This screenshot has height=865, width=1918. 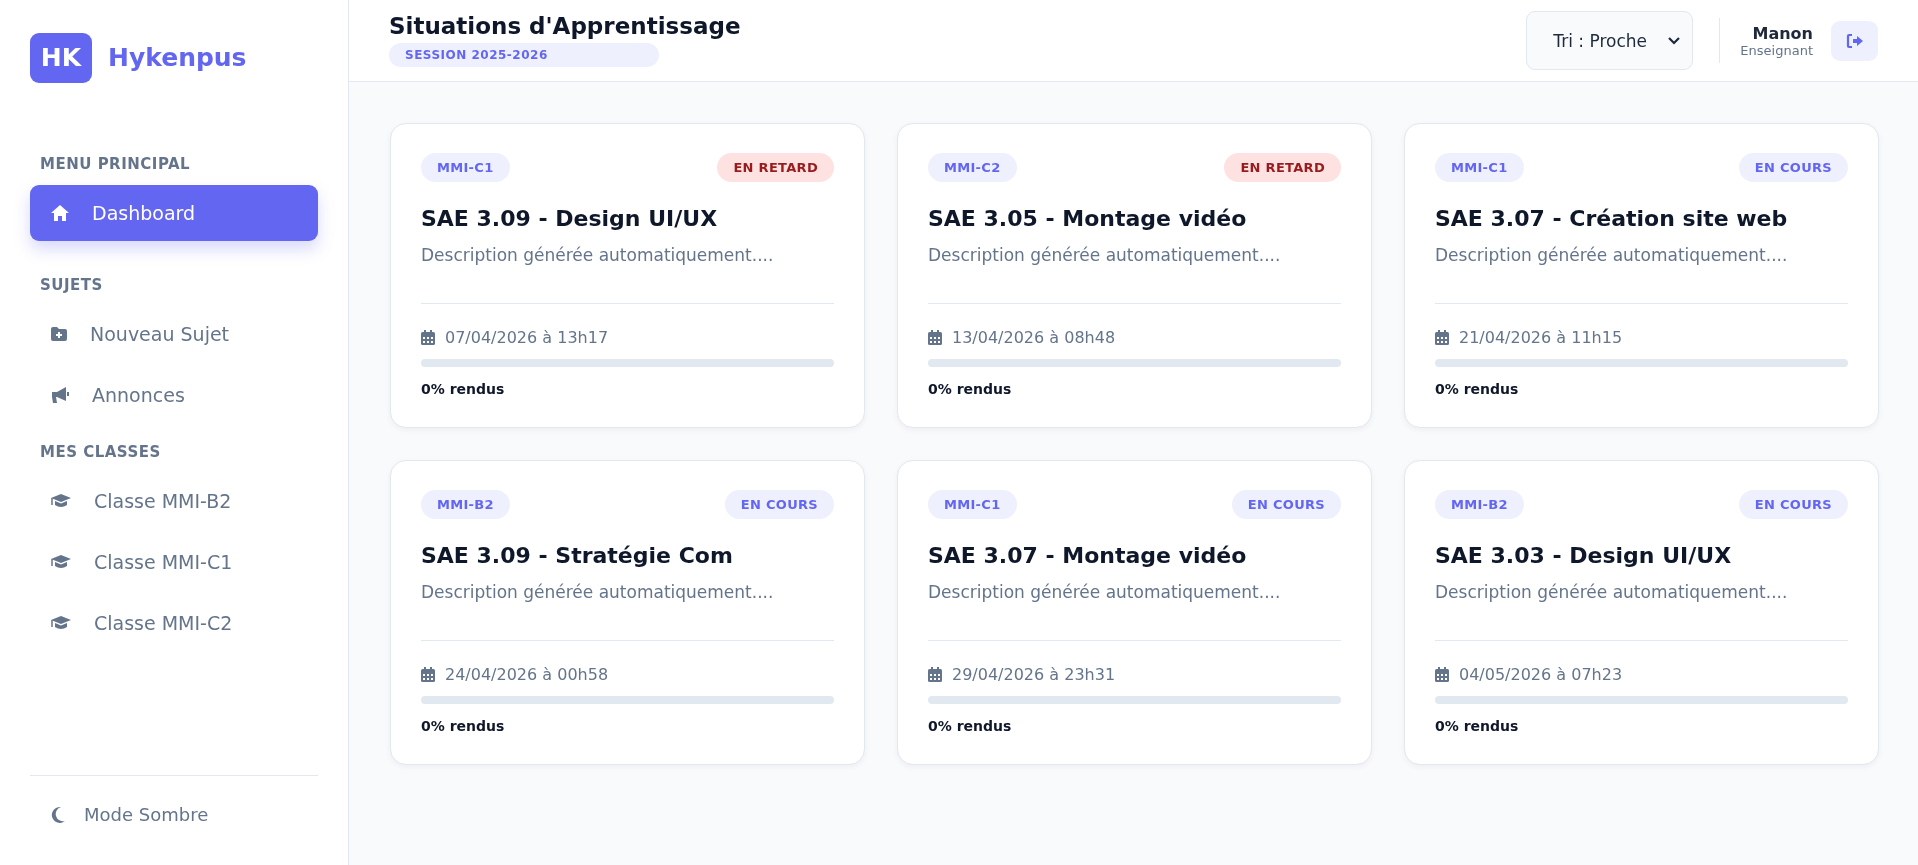 What do you see at coordinates (72, 285) in the screenshot?
I see `section-heading: SUJETS` at bounding box center [72, 285].